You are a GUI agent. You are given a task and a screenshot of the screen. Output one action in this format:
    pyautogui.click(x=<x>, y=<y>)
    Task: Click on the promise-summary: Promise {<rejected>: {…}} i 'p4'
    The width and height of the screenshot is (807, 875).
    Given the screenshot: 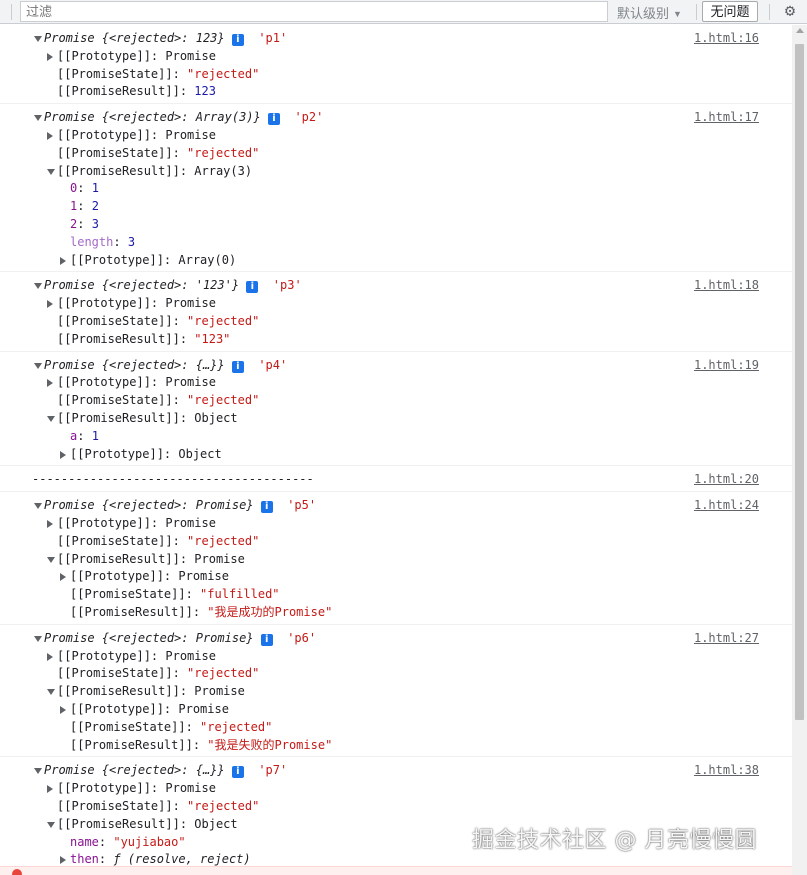 What is the action you would take?
    pyautogui.click(x=160, y=365)
    